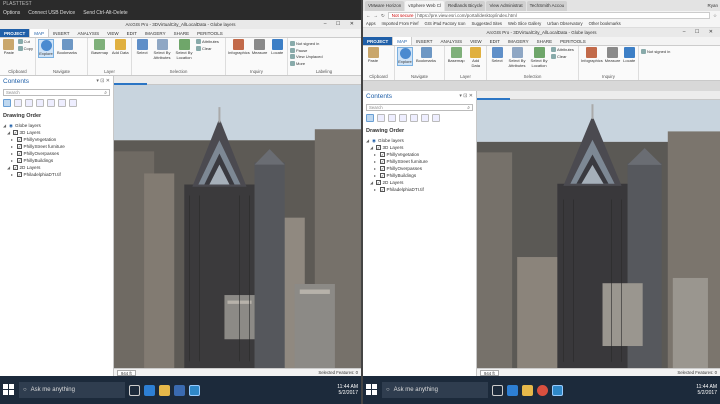 The width and height of the screenshot is (720, 404). I want to click on select-by-attributes-button: Select By Attributes, so click(162, 49).